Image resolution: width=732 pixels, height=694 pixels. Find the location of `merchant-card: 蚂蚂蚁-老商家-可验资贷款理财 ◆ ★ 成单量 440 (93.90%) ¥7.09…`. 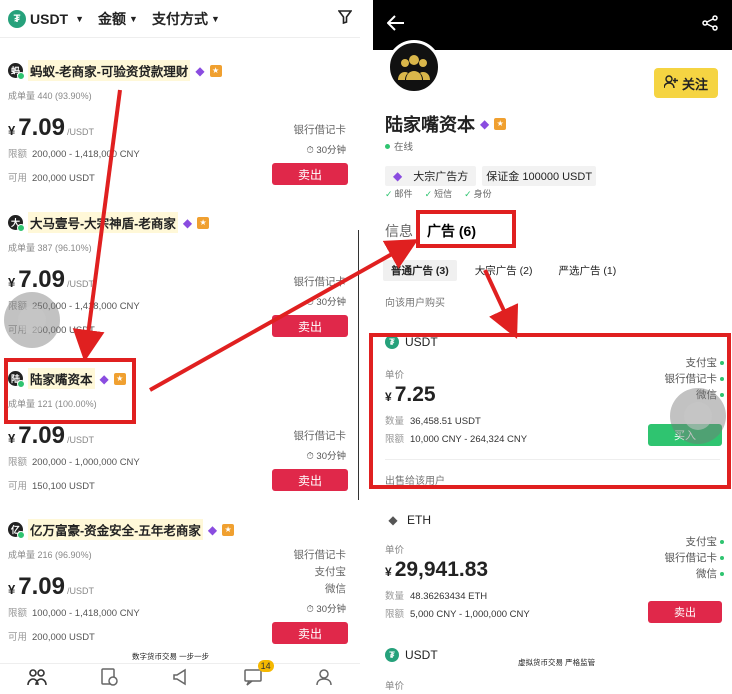

merchant-card: 蚂蚂蚁-老商家-可验资贷款理财 ◆ ★ 成单量 440 (93.90%) ¥7.09… is located at coordinates (180, 122).